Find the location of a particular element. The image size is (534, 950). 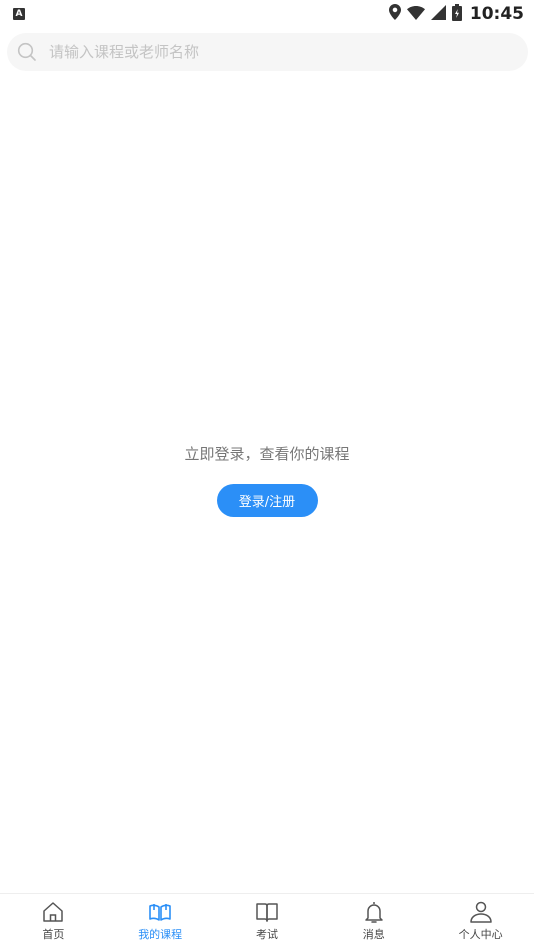

tab-exam: 考试 is located at coordinates (267, 922).